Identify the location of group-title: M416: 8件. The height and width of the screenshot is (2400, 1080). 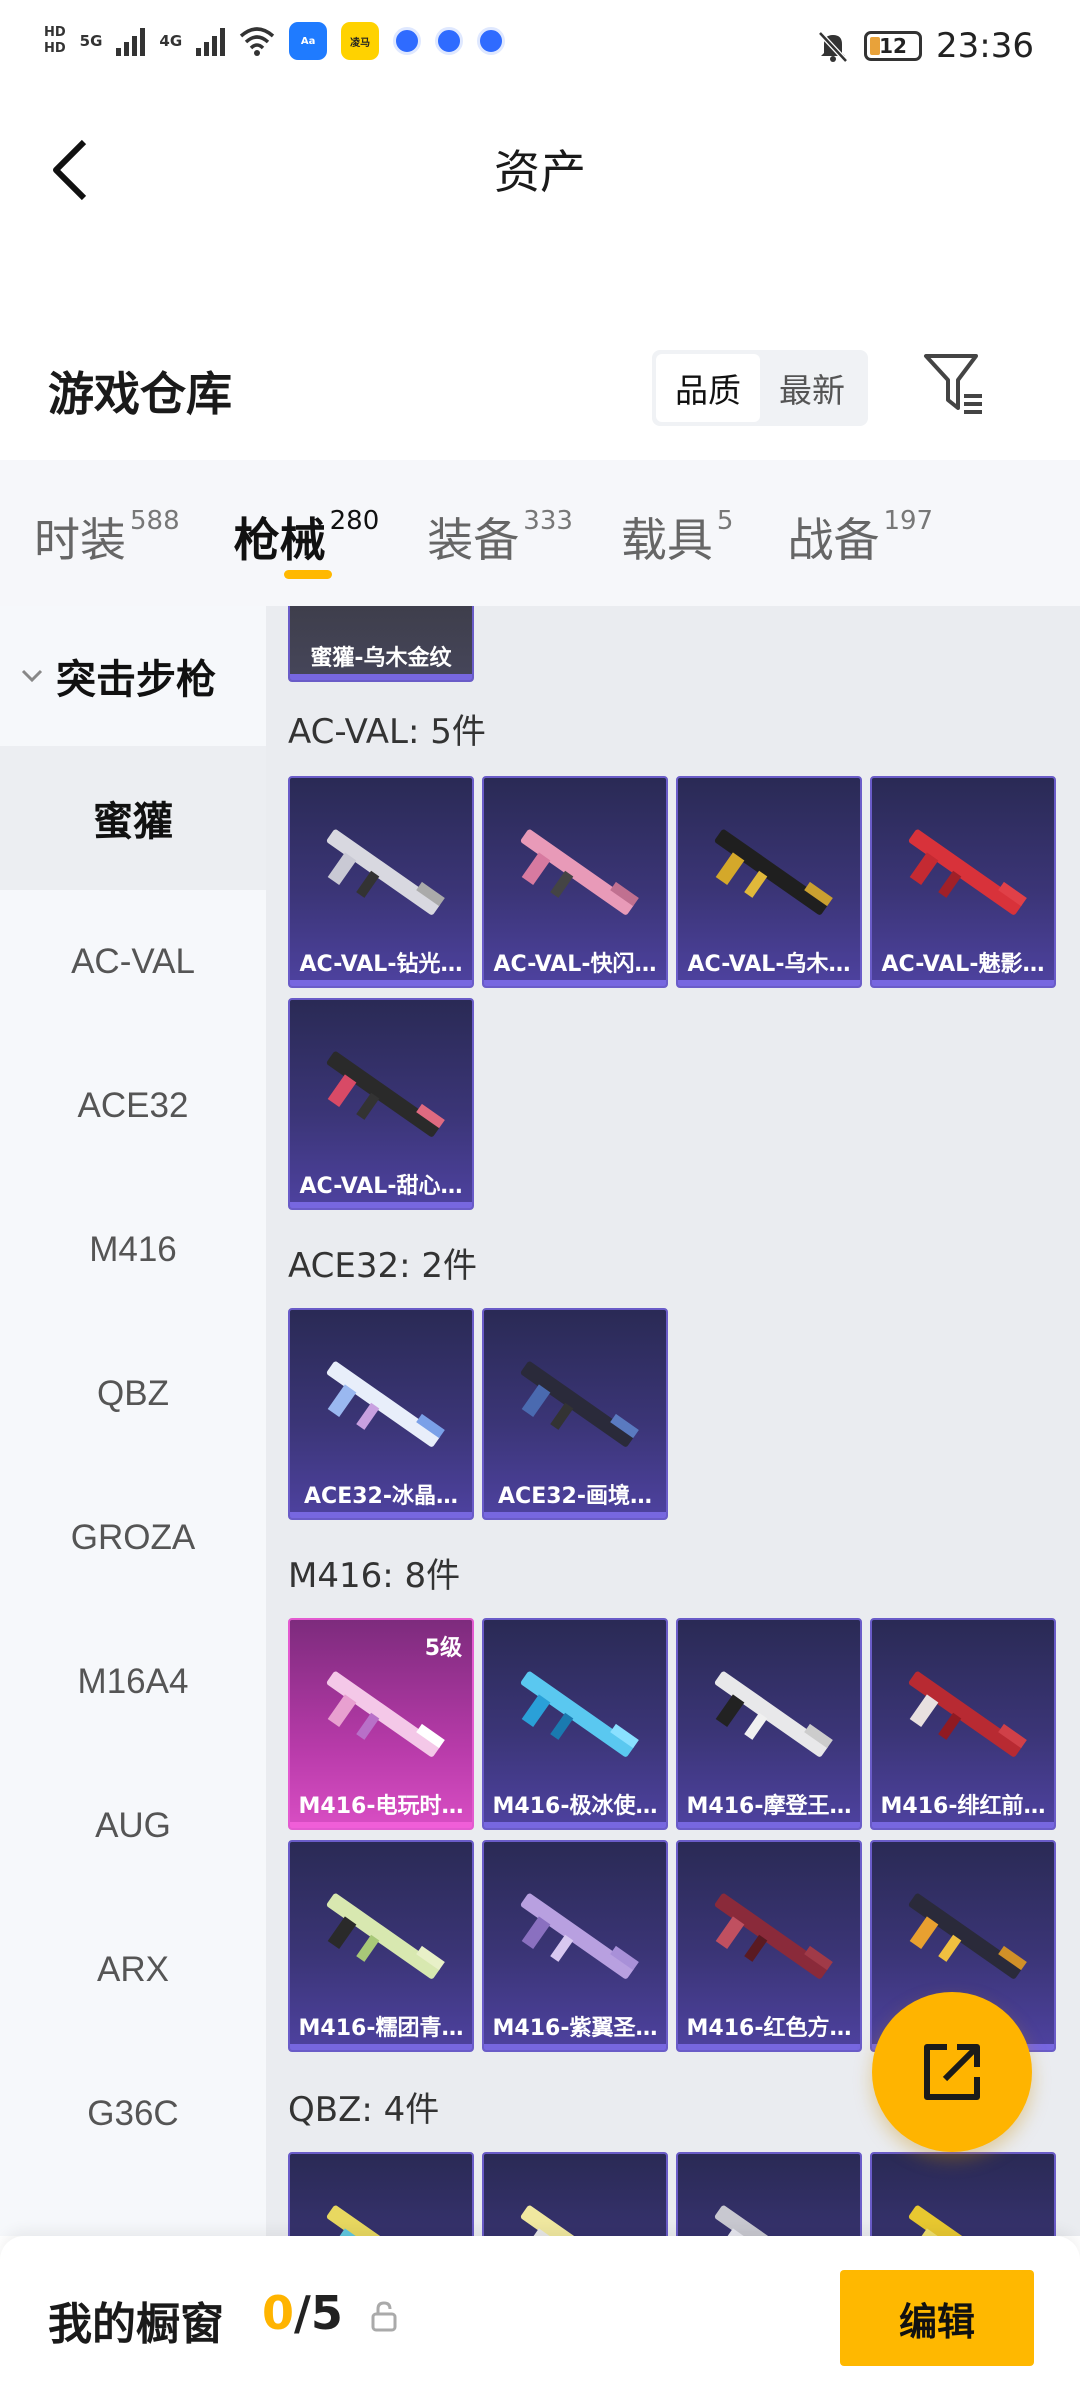
(374, 1576).